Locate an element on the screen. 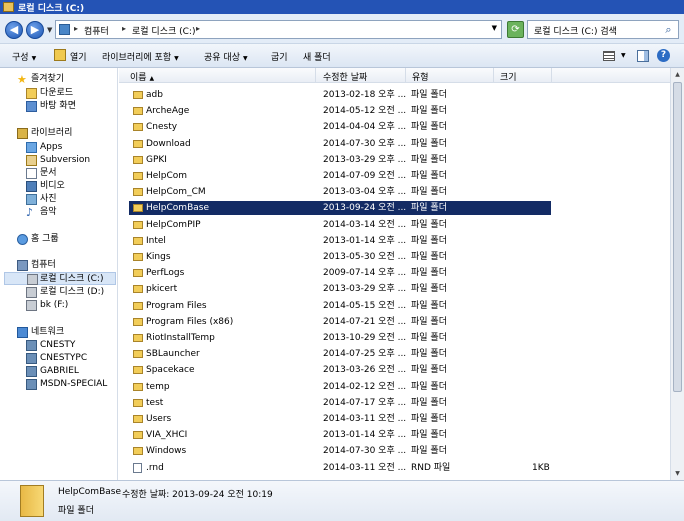 Image resolution: width=684 pixels, height=521 pixels. forward-button: ▶ is located at coordinates (35, 30).